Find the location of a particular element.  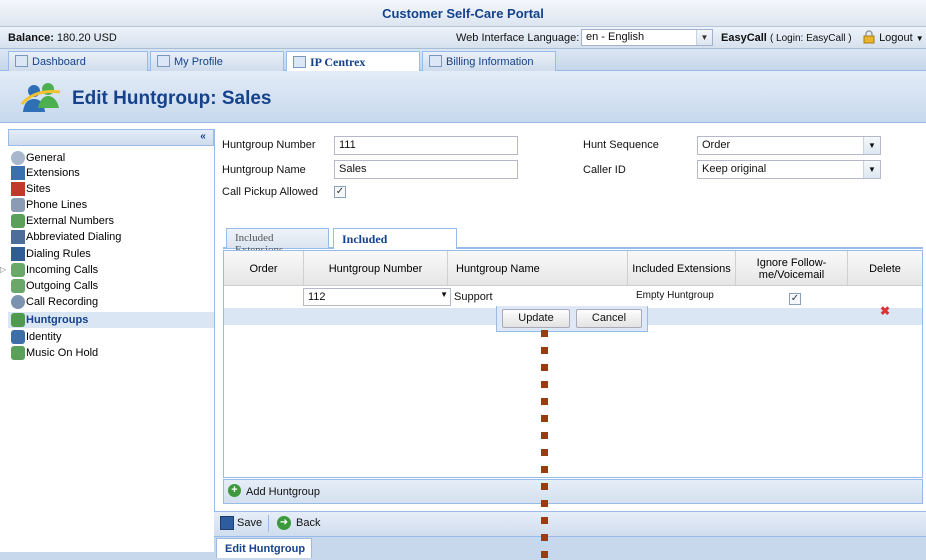

hunt-sequence-select: Order ▼ is located at coordinates (789, 145).